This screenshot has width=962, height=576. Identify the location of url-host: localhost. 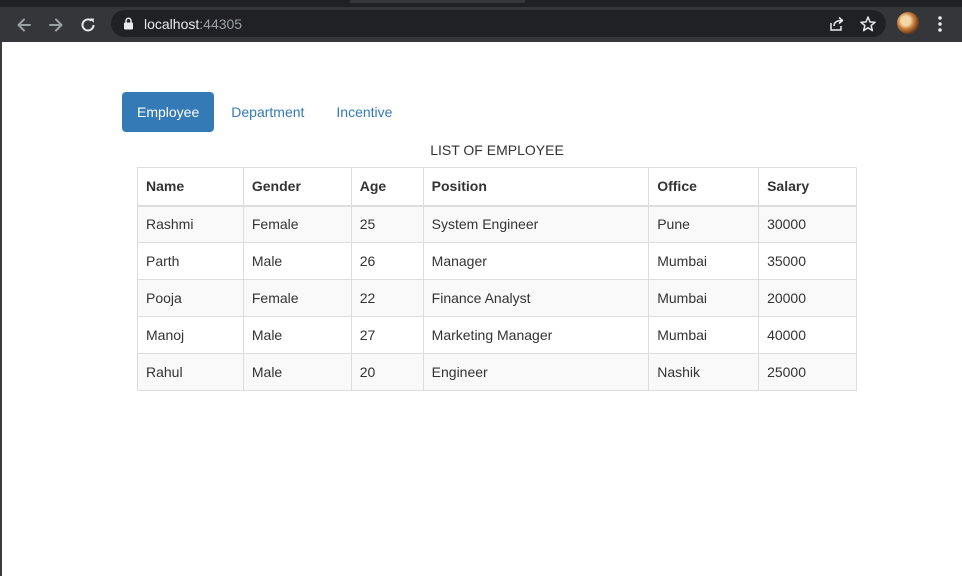
(172, 24).